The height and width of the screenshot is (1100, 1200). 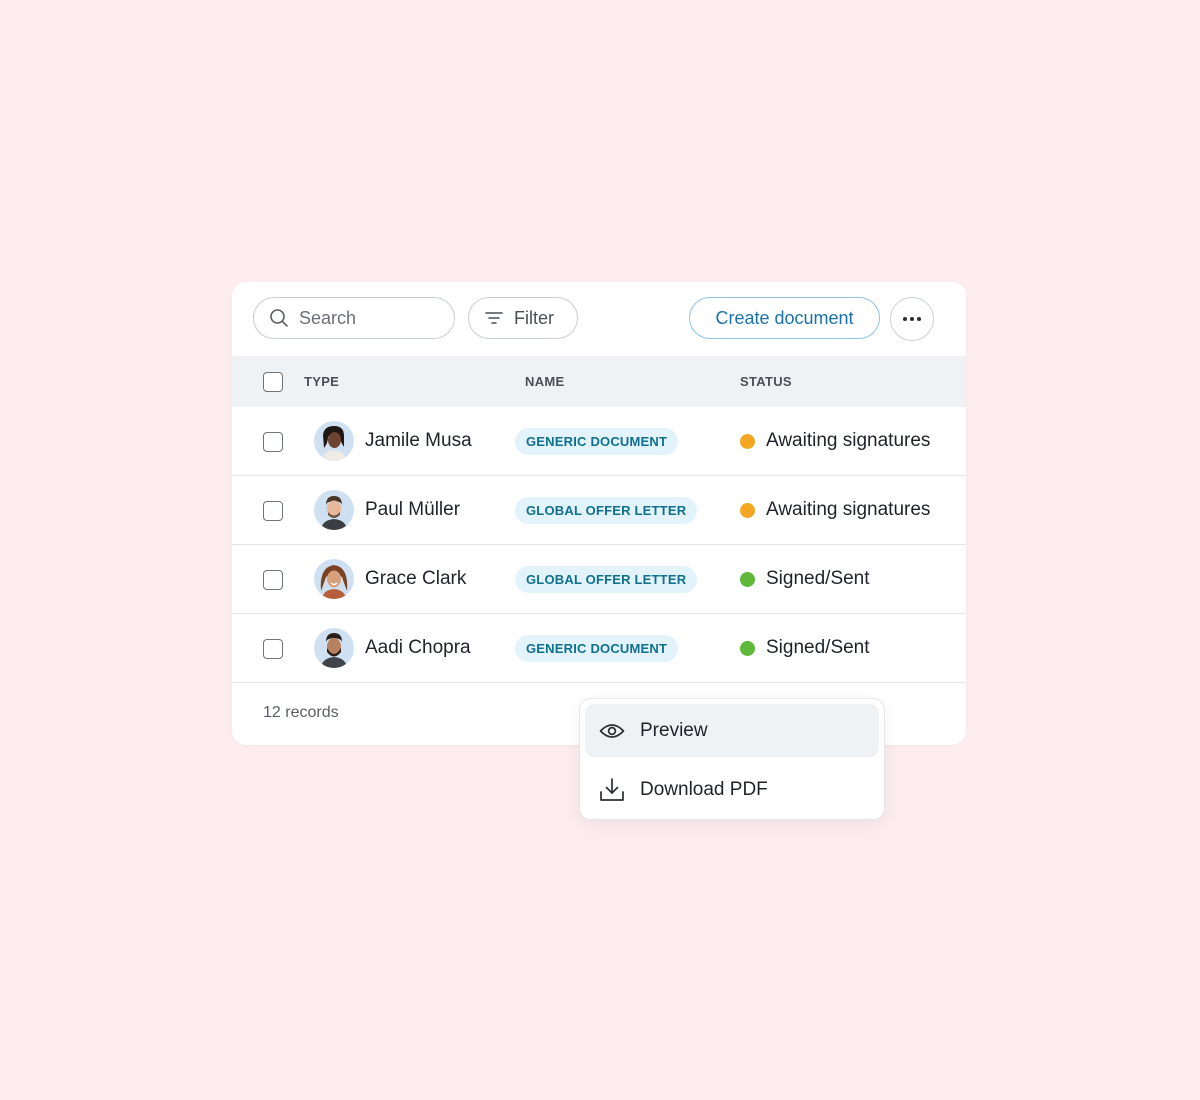 I want to click on row-action-menu: Preview Download PDF, so click(x=732, y=759).